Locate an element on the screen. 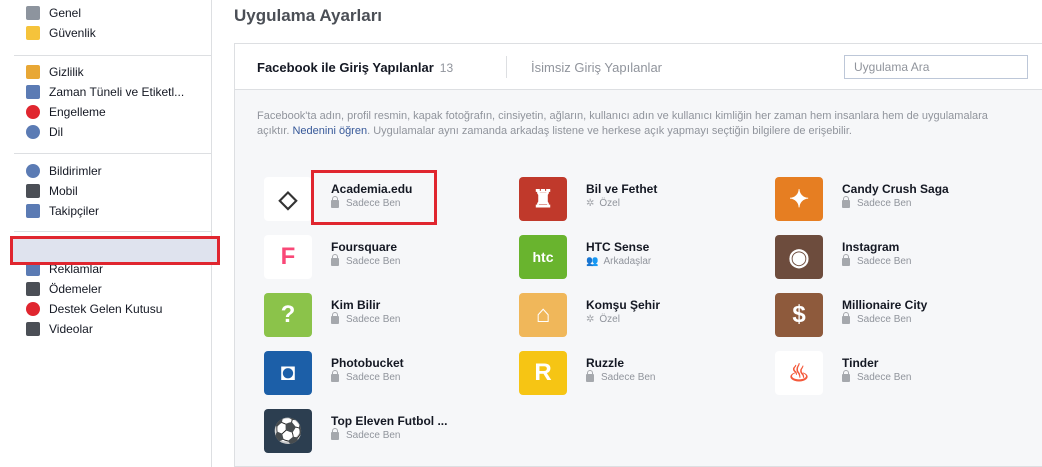 The width and height of the screenshot is (1042, 467). komsusehir-icon: ⌂ is located at coordinates (543, 315).